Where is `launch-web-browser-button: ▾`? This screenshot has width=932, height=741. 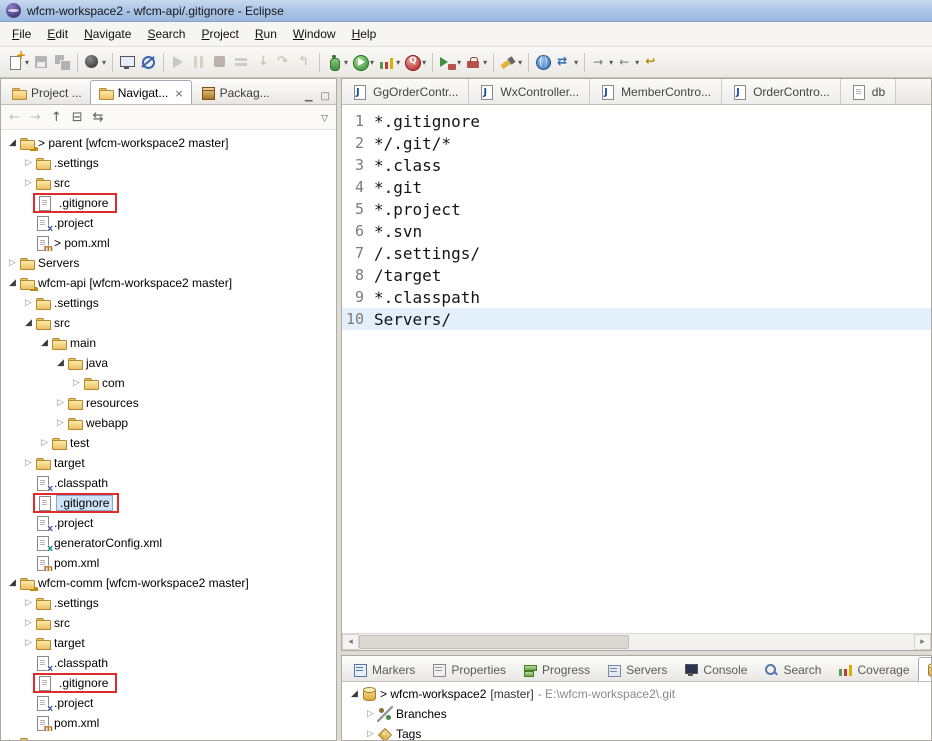 launch-web-browser-button: ▾ is located at coordinates (95, 62).